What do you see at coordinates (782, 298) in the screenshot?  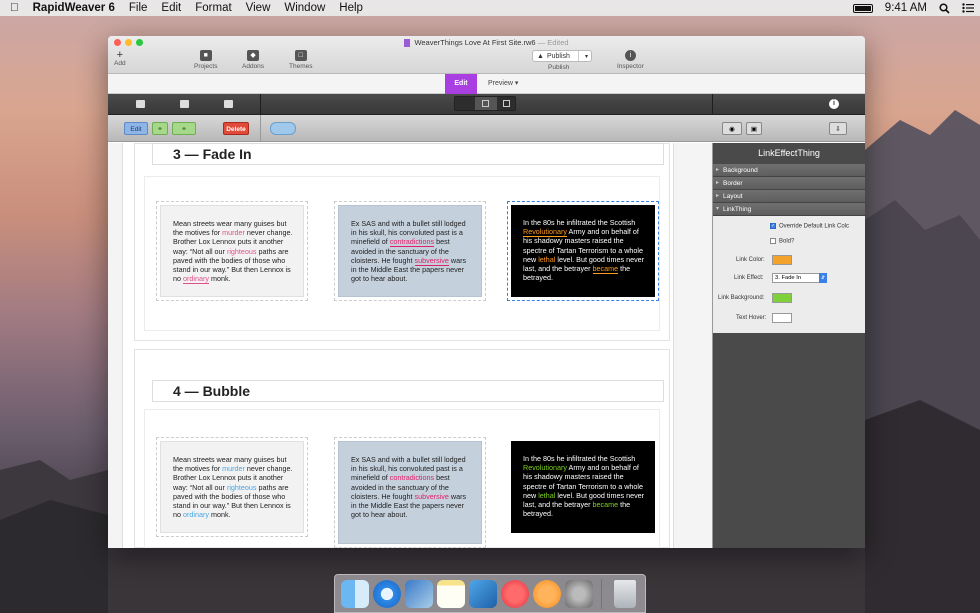 I see `link-background-swatch` at bounding box center [782, 298].